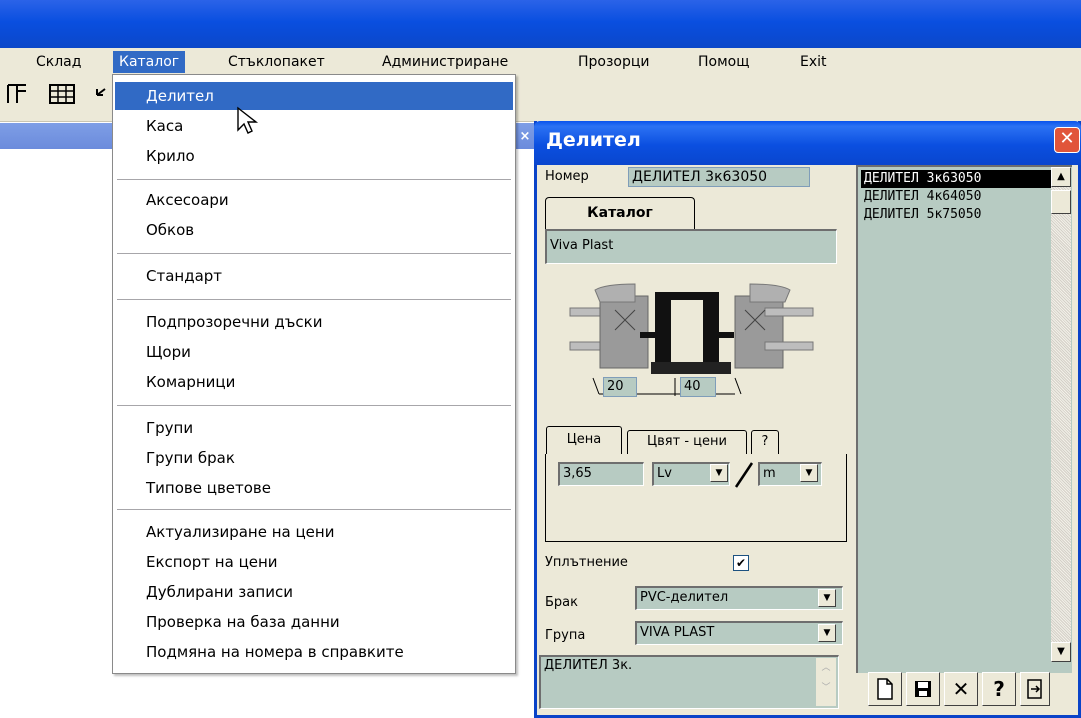 This screenshot has height=718, width=1081. I want to click on currency-dropdown-icon: ▼, so click(719, 473).